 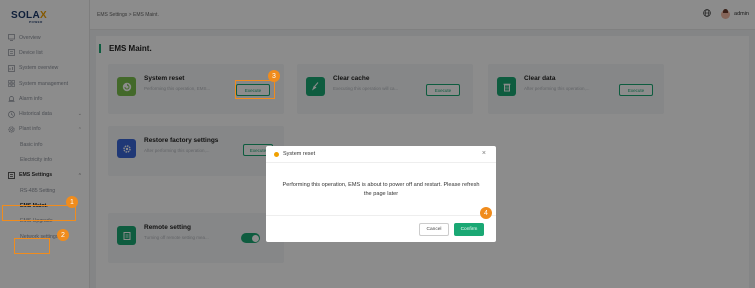 I want to click on dialog-title: System reset, so click(x=299, y=154).